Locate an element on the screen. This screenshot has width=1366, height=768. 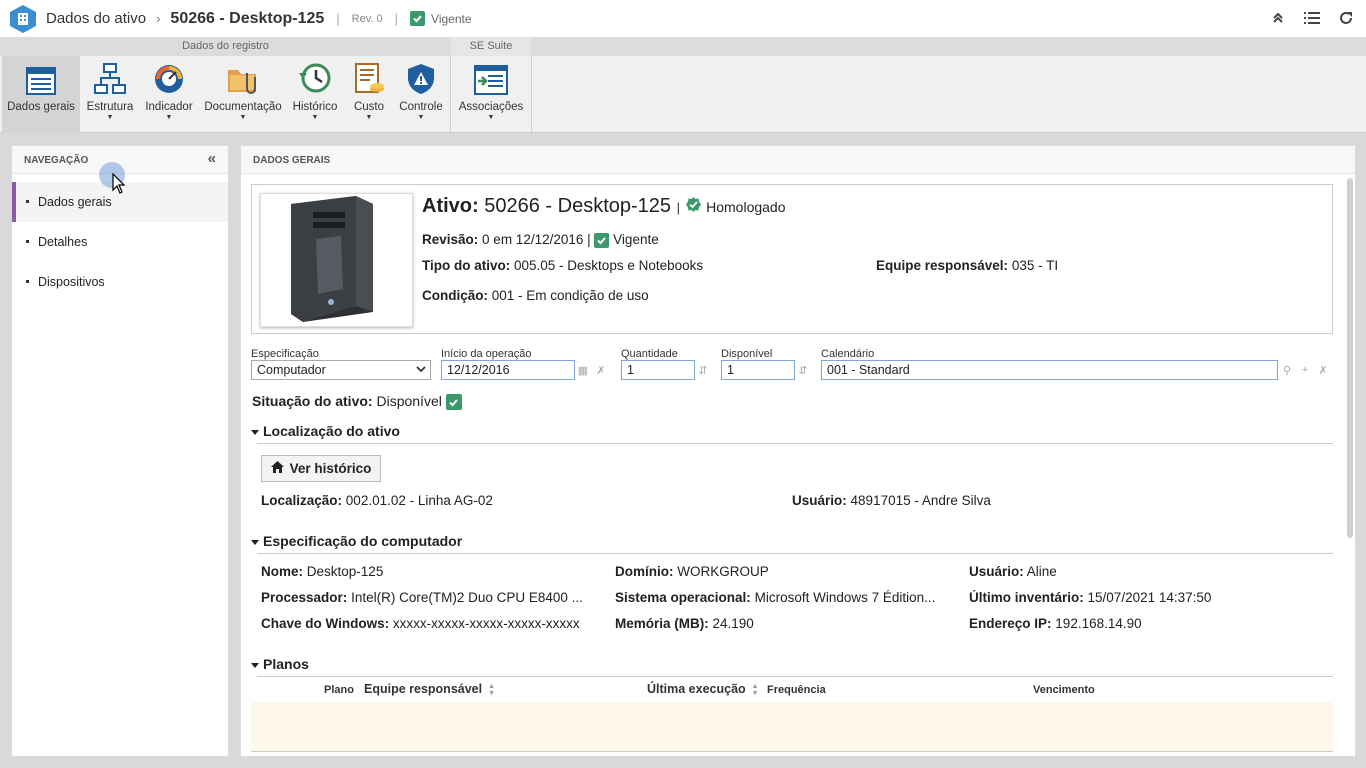
situacao-line: Situação do ativo: Disponível is located at coordinates (357, 402).